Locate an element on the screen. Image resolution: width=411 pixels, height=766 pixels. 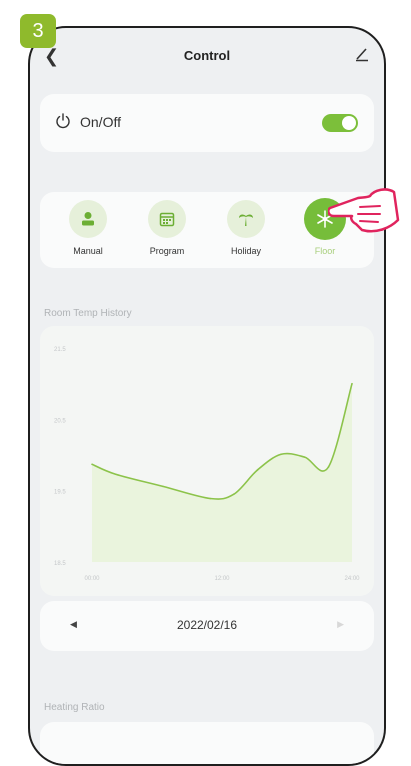
history-title: Room Temp History is located at coordinates (88, 313).